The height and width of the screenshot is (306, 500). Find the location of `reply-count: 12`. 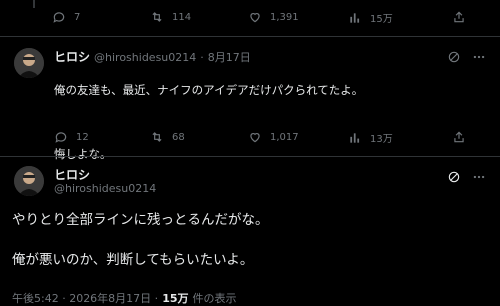

reply-count: 12 is located at coordinates (82, 137).